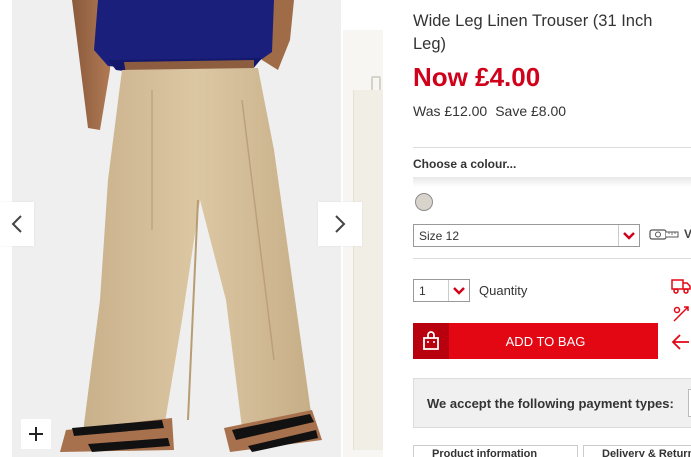  What do you see at coordinates (450, 111) in the screenshot?
I see `price-was: Was £12.00` at bounding box center [450, 111].